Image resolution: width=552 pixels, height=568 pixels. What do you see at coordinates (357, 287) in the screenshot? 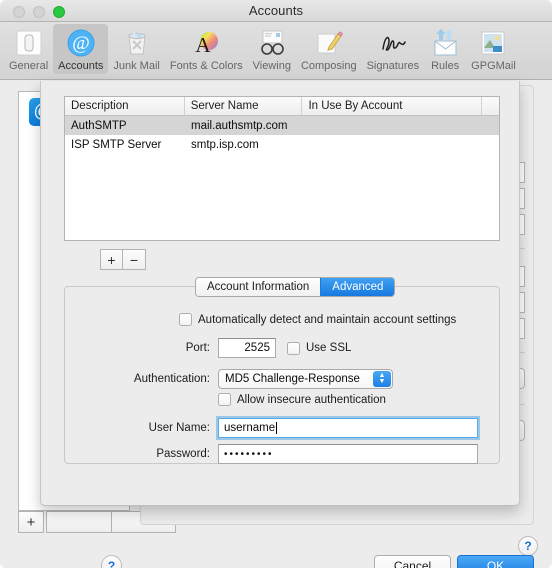
I see `tab-advanced: Advanced` at bounding box center [357, 287].